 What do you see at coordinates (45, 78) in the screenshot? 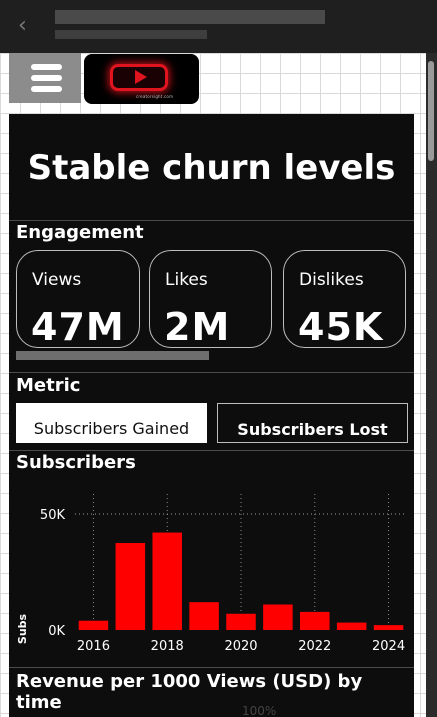
I see `hamburger-menu-button` at bounding box center [45, 78].